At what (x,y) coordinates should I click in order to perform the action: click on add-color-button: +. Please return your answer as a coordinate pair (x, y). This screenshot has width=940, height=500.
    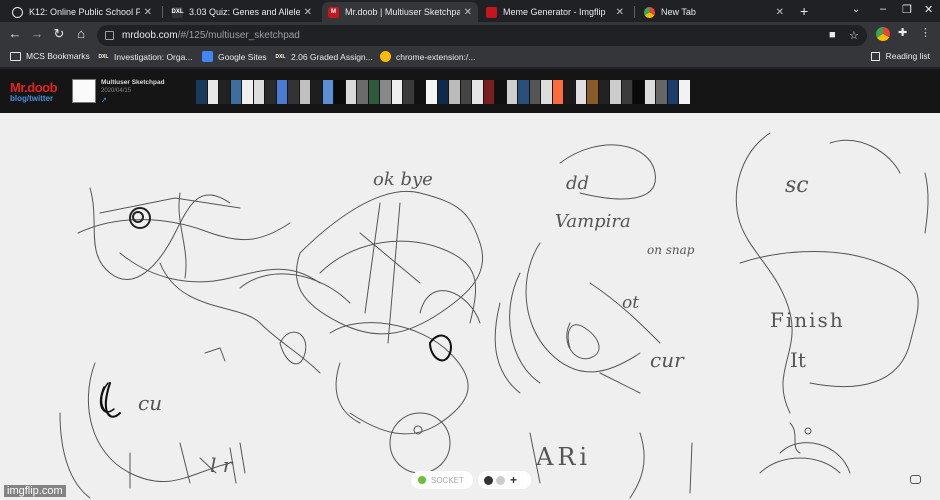
    Looking at the image, I should click on (513, 480).